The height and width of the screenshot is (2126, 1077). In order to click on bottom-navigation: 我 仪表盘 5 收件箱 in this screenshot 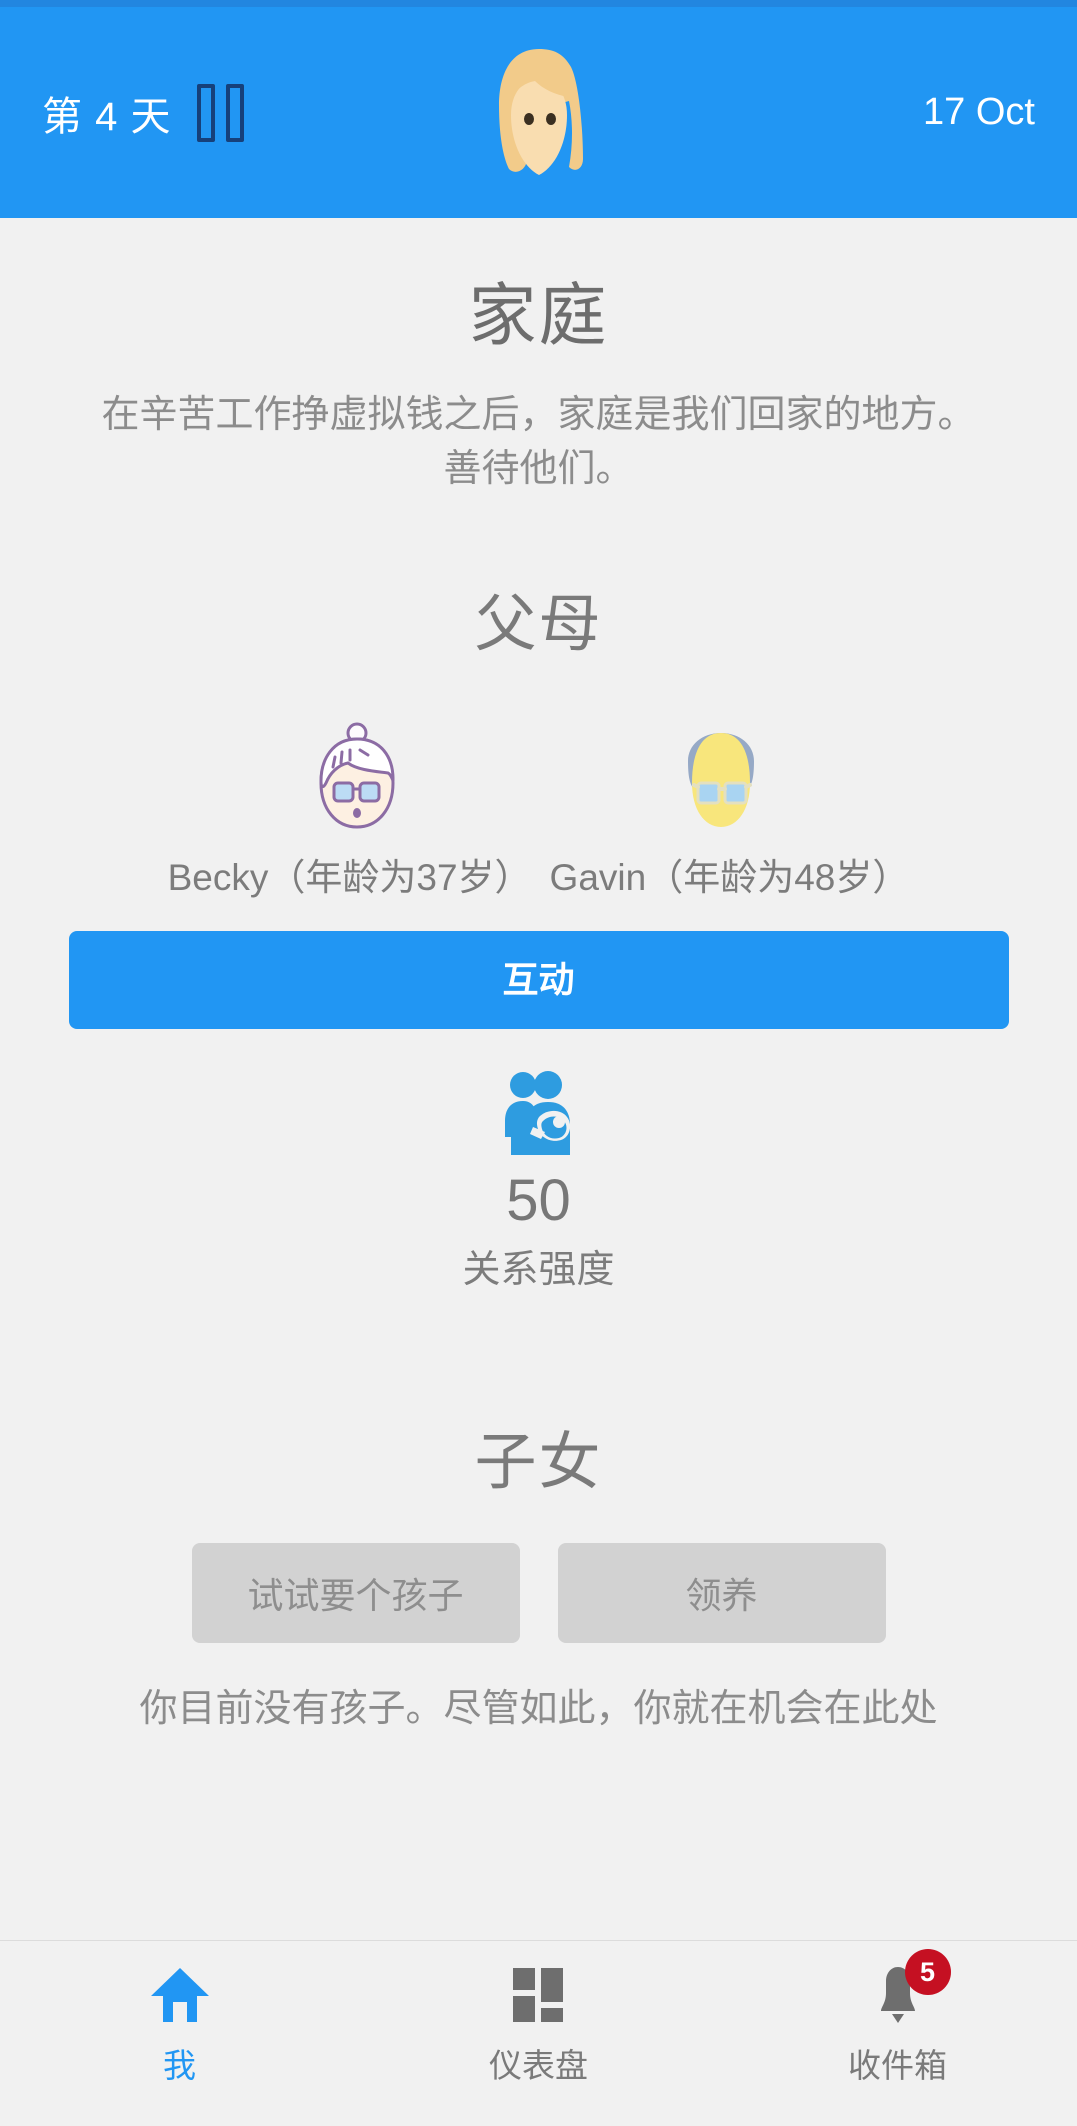, I will do `click(538, 2033)`.